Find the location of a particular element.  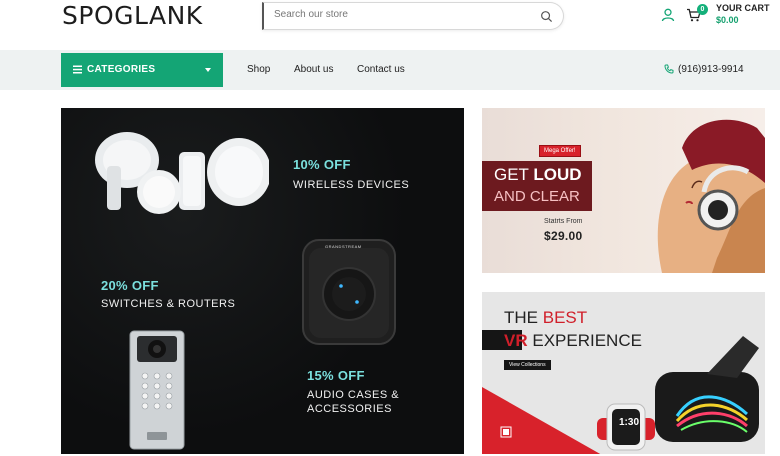

view-collections-button: View Collections is located at coordinates (527, 365).